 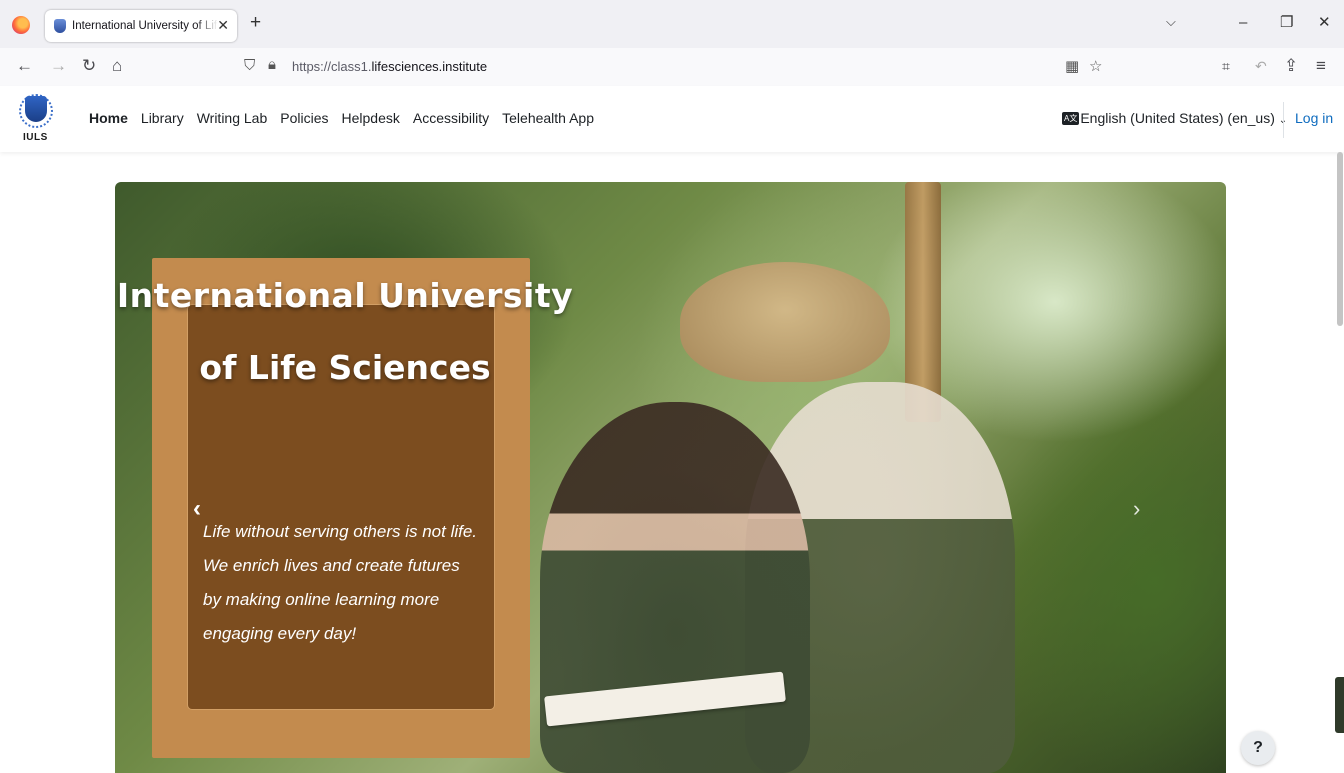 I want to click on language-icon: A文, so click(x=1071, y=118).